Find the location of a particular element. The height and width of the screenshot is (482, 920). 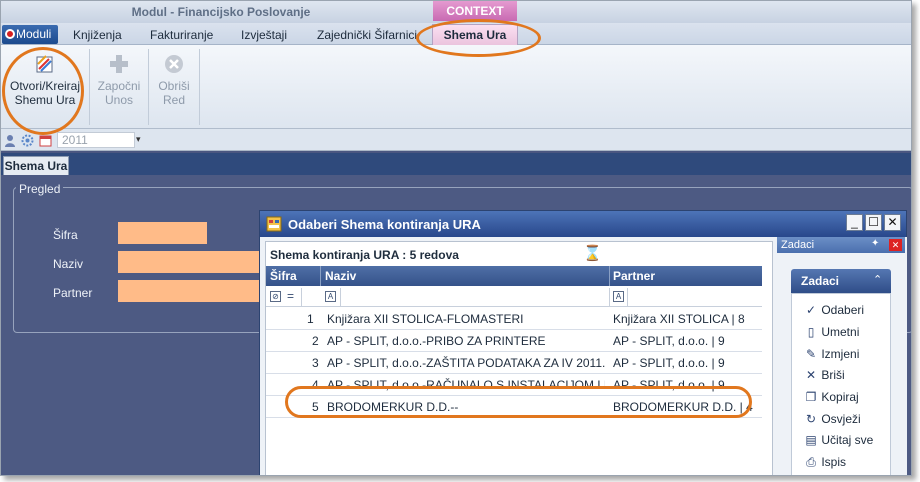

task-ucitaj-sve: ▤ Učitaj sve is located at coordinates (838, 442).